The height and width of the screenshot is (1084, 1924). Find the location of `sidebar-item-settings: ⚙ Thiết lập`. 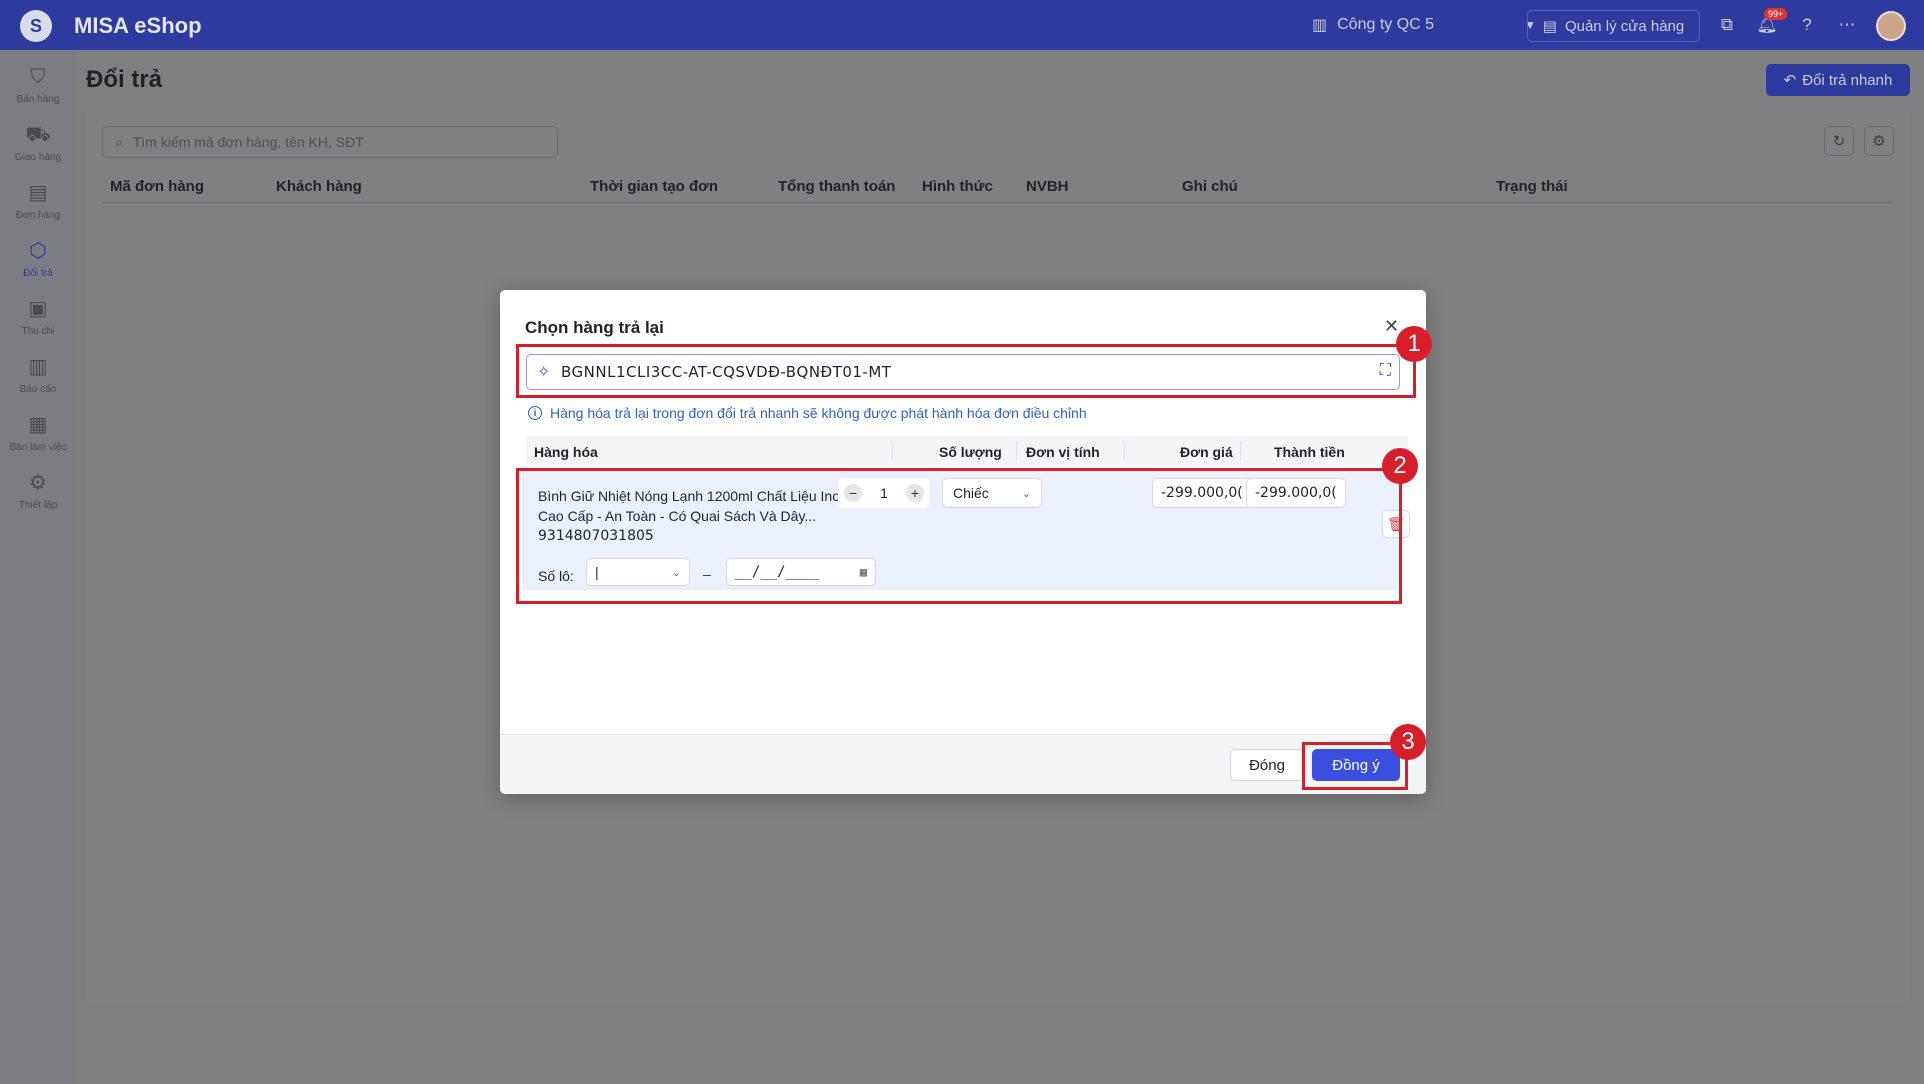

sidebar-item-settings: ⚙ Thiết lập is located at coordinates (38, 499).